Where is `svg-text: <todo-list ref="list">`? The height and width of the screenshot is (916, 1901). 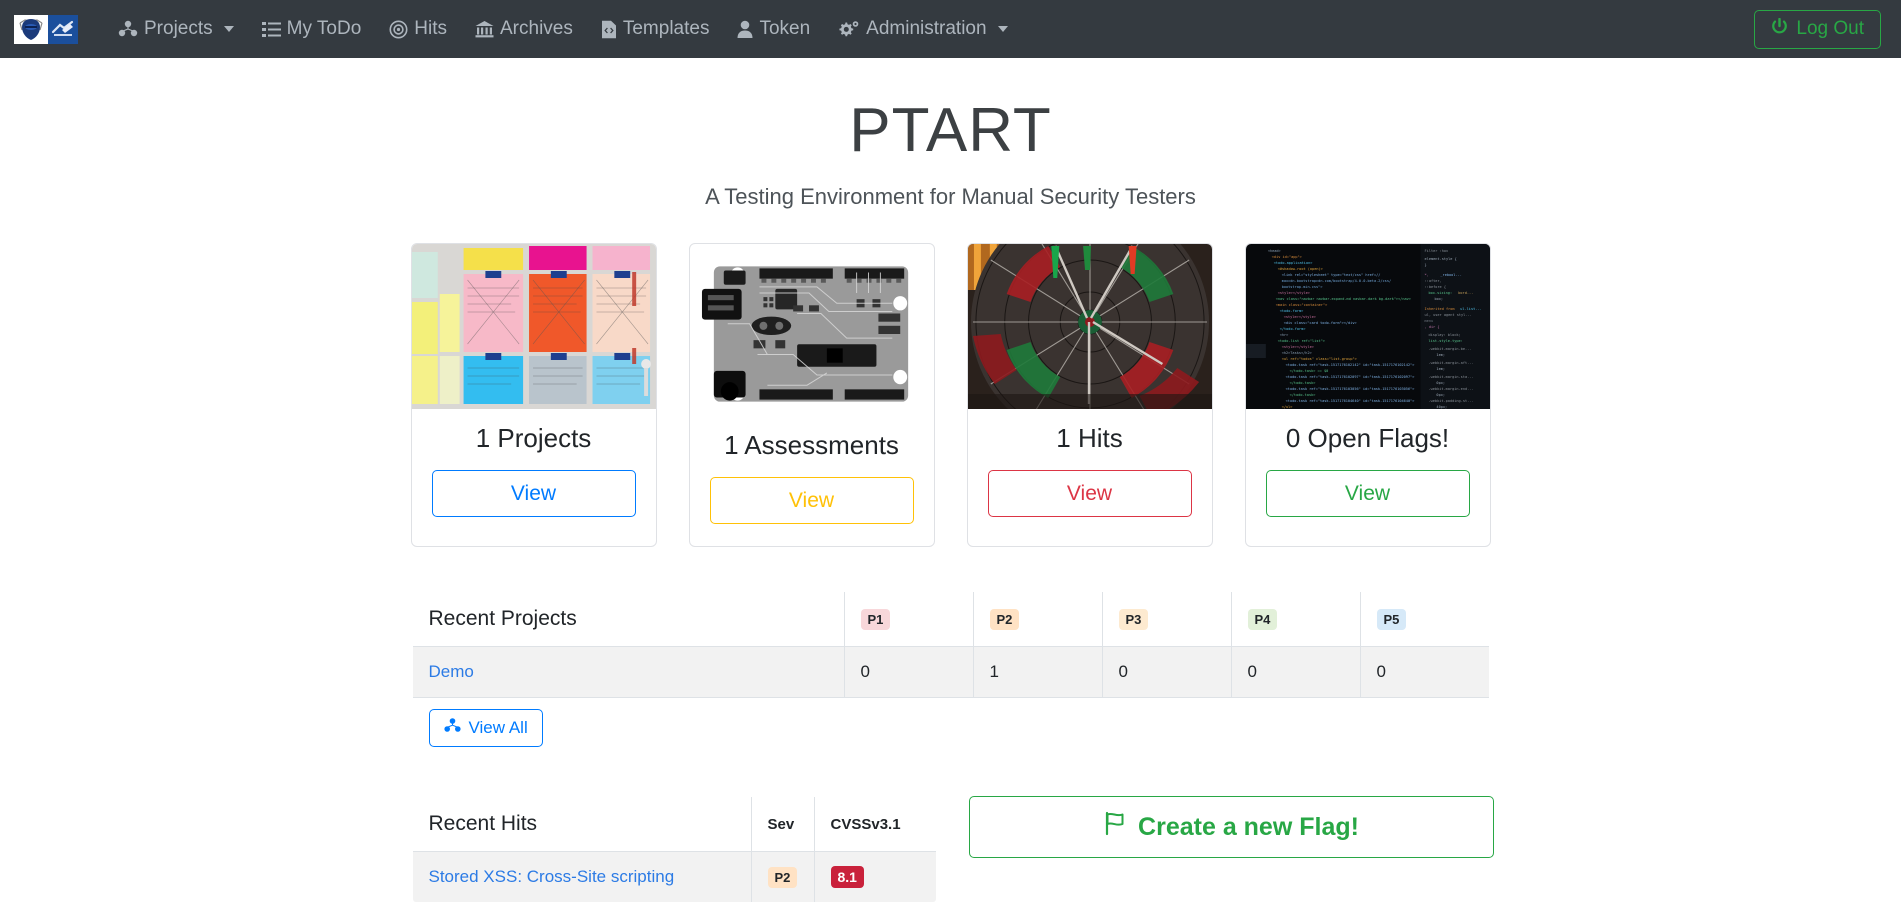
svg-text: <todo-list ref="list"> is located at coordinates (1300, 341).